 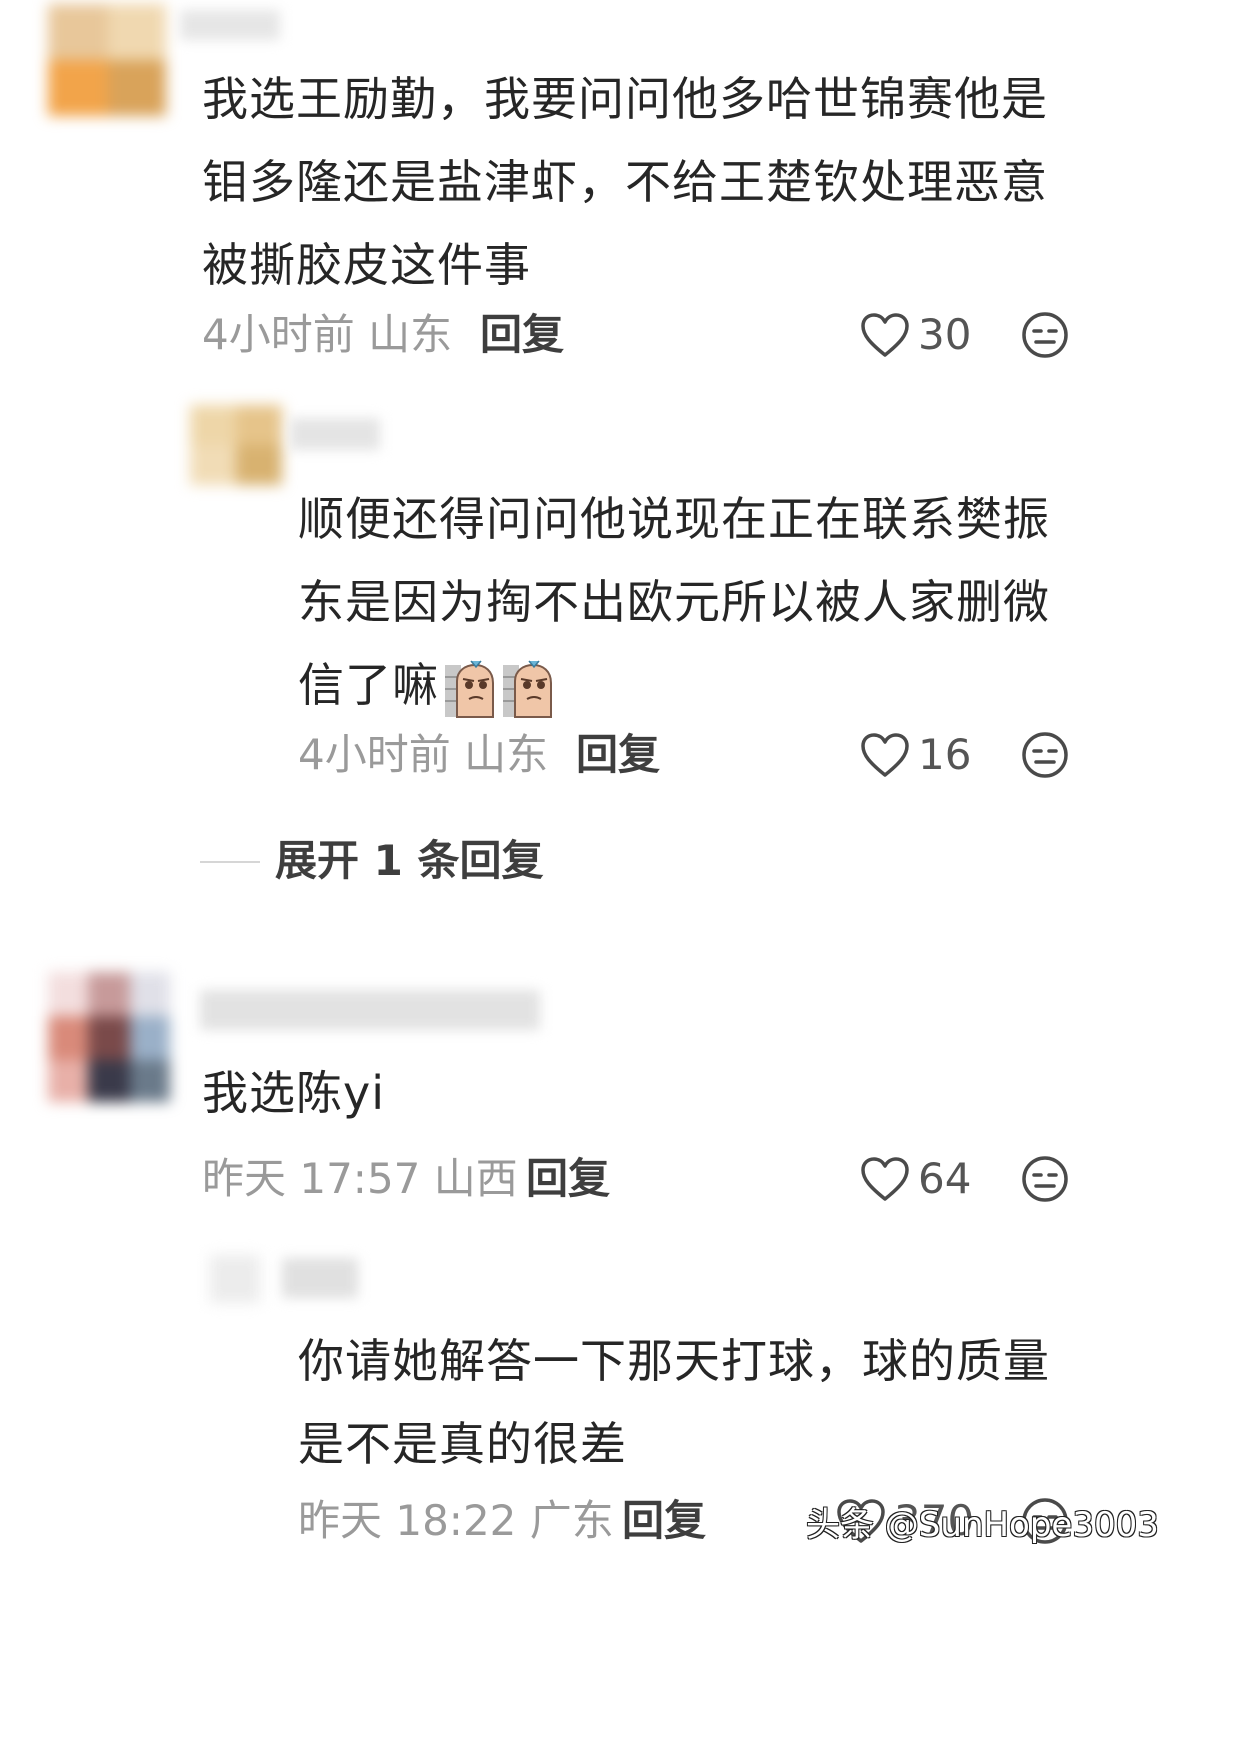 I want to click on comment-text: 我选陈yi, so click(x=294, y=1093).